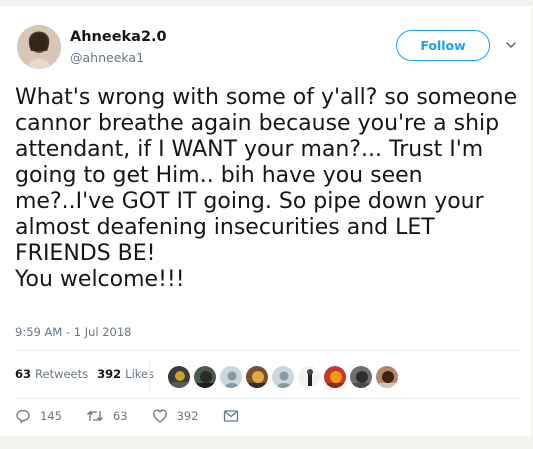 This screenshot has width=533, height=449. I want to click on reply-icon, so click(23, 416).